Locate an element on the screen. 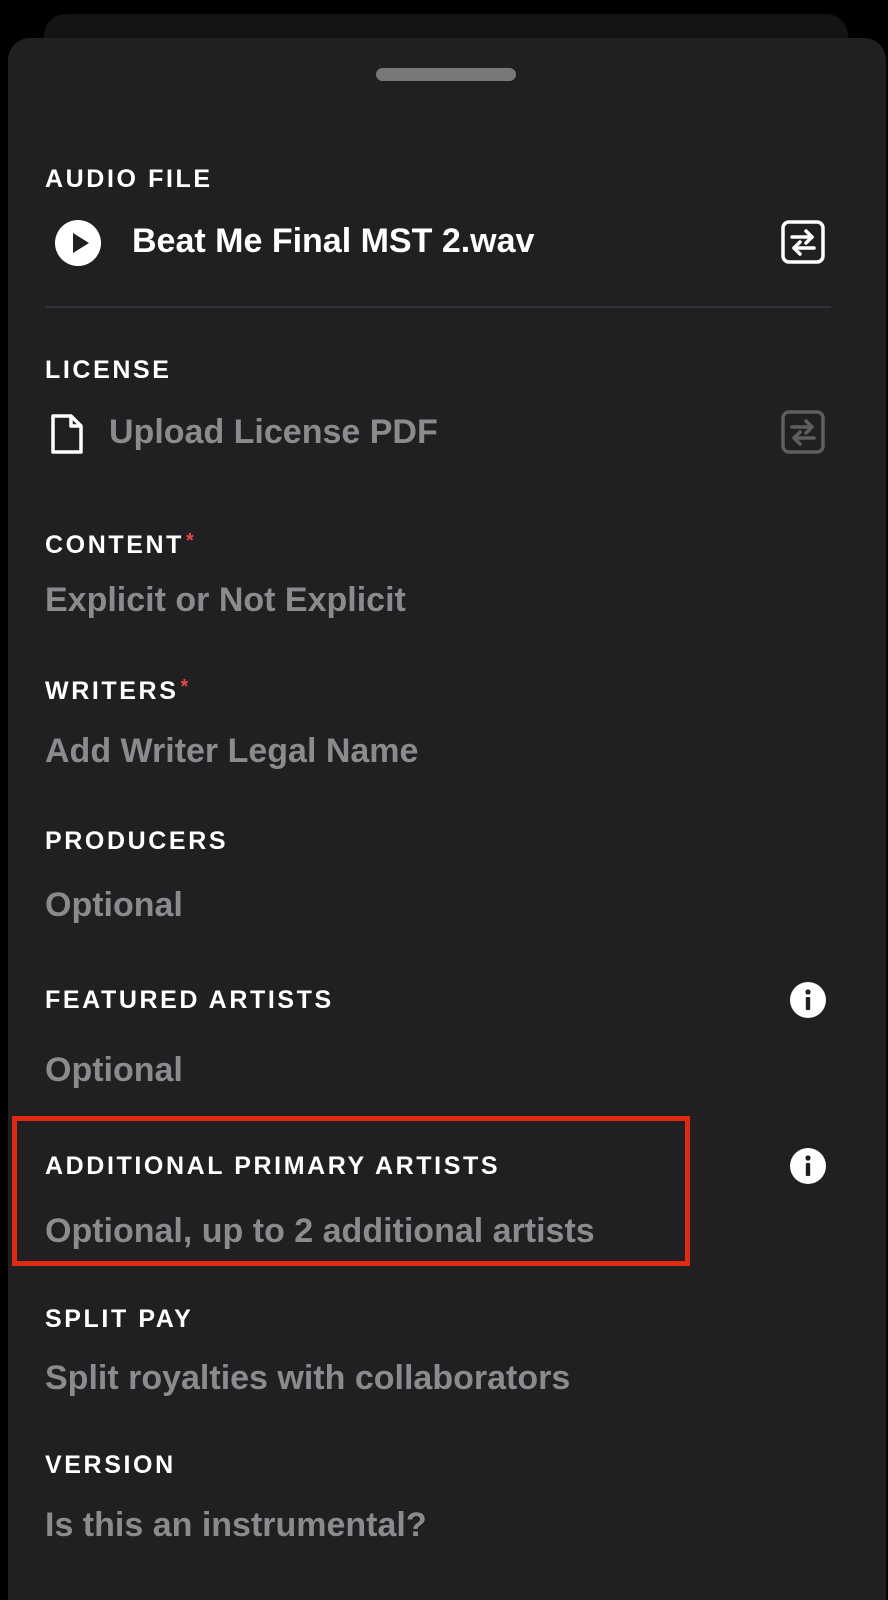  license-label: LICENSE is located at coordinates (108, 370).